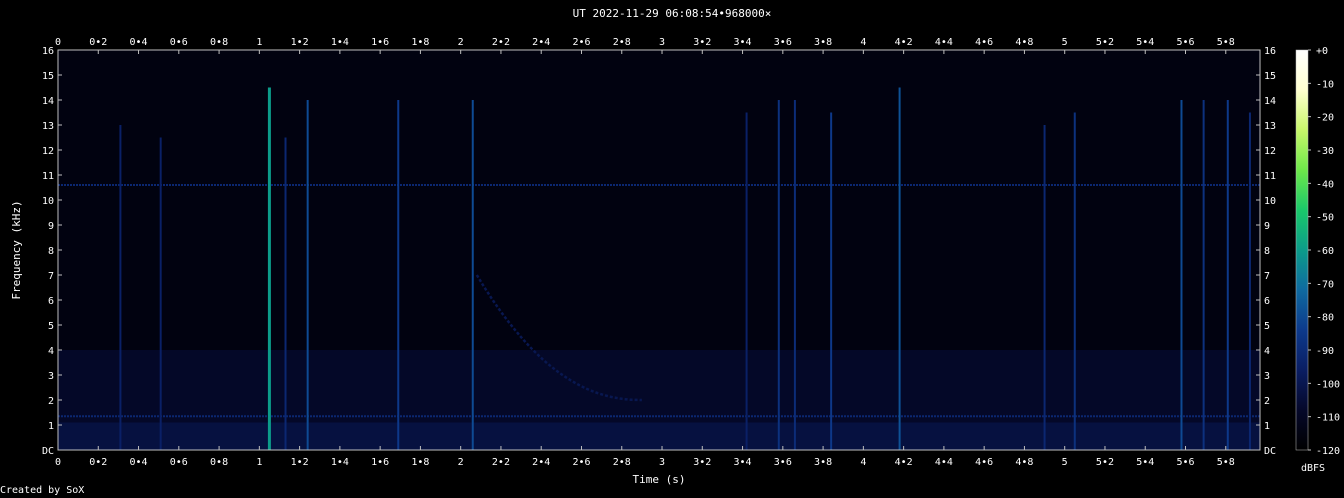 The height and width of the screenshot is (498, 1344). I want to click on x-tick-label-top: 3•4, so click(743, 42).